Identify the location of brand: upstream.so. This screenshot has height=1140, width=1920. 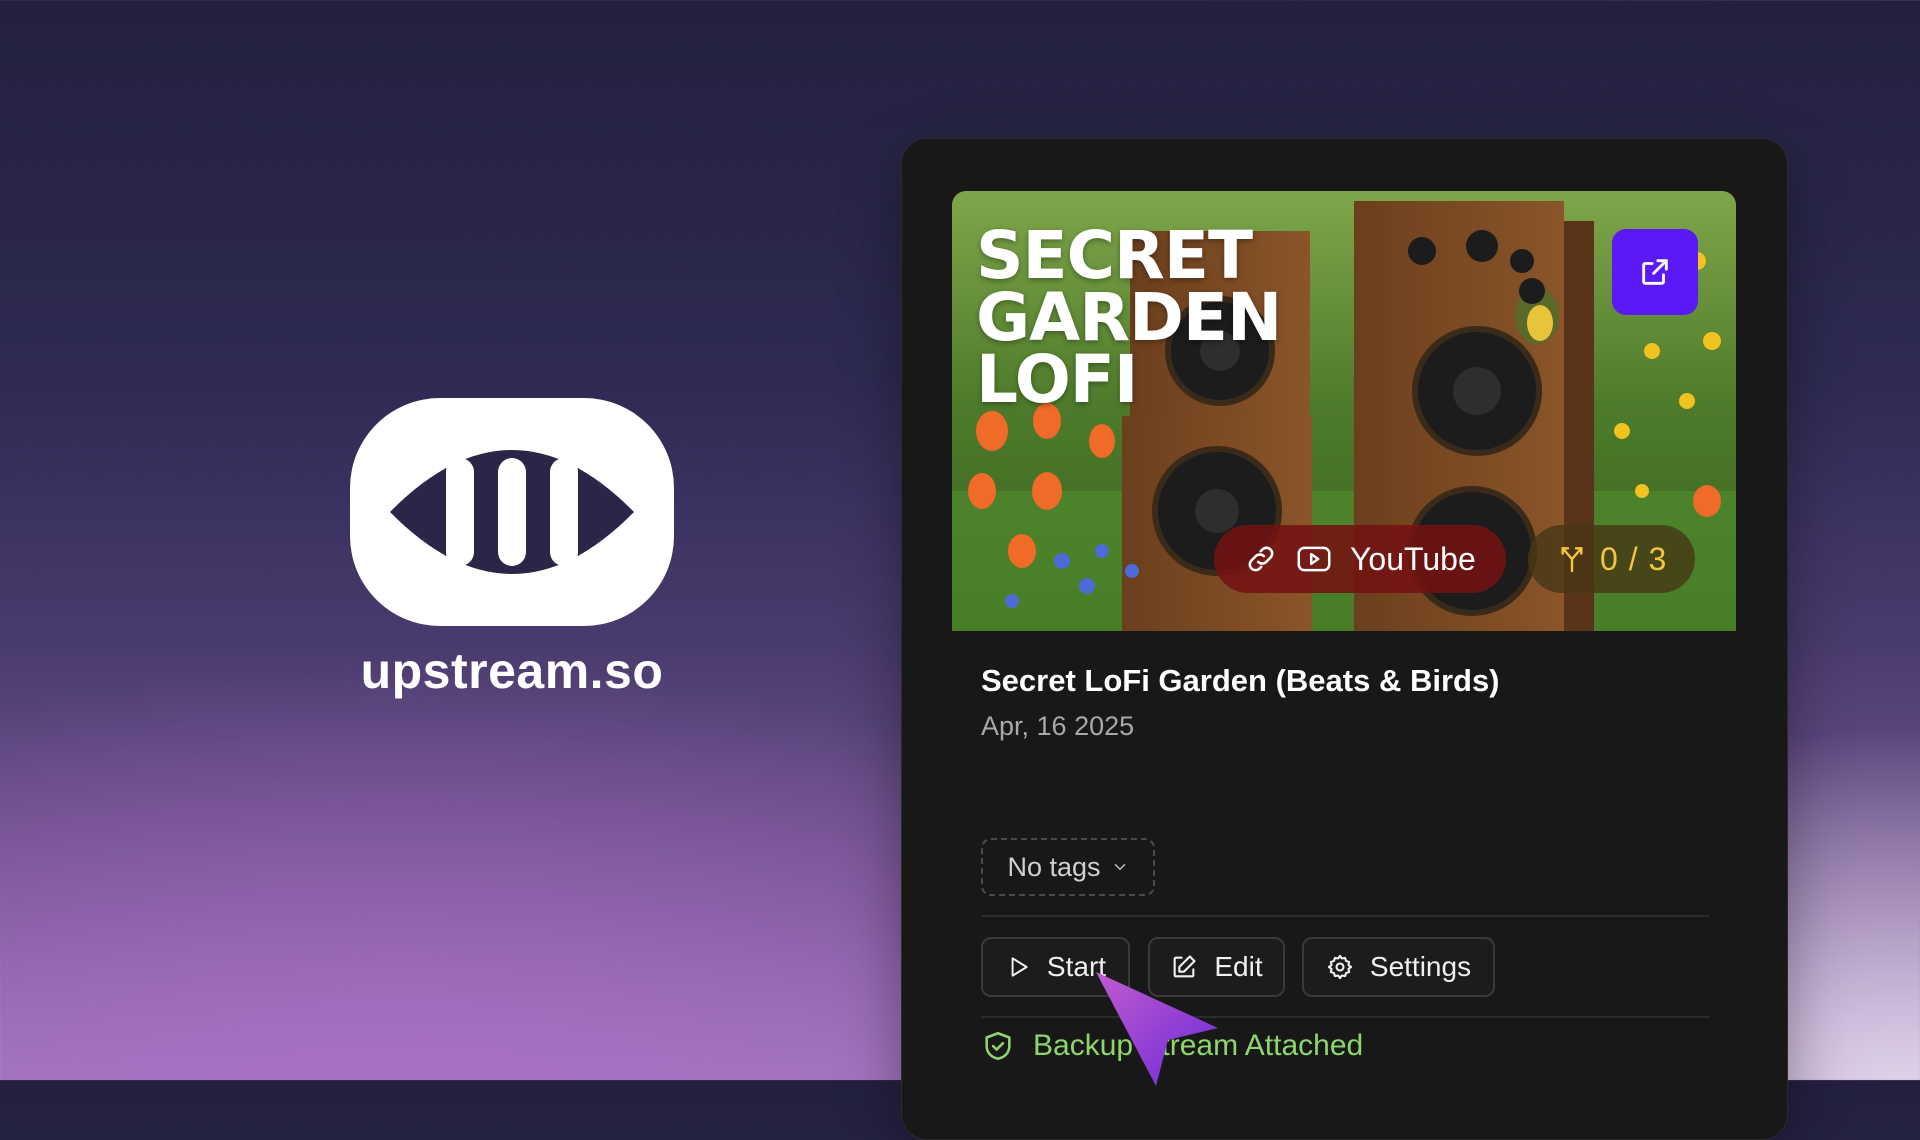
(512, 549).